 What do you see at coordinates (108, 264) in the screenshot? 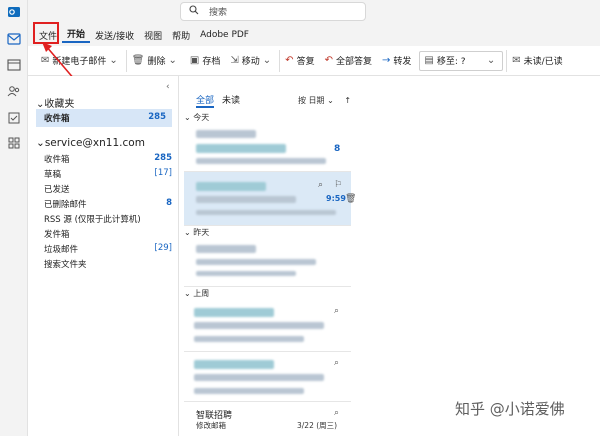
I see `folder-search: 搜索文件夹` at bounding box center [108, 264].